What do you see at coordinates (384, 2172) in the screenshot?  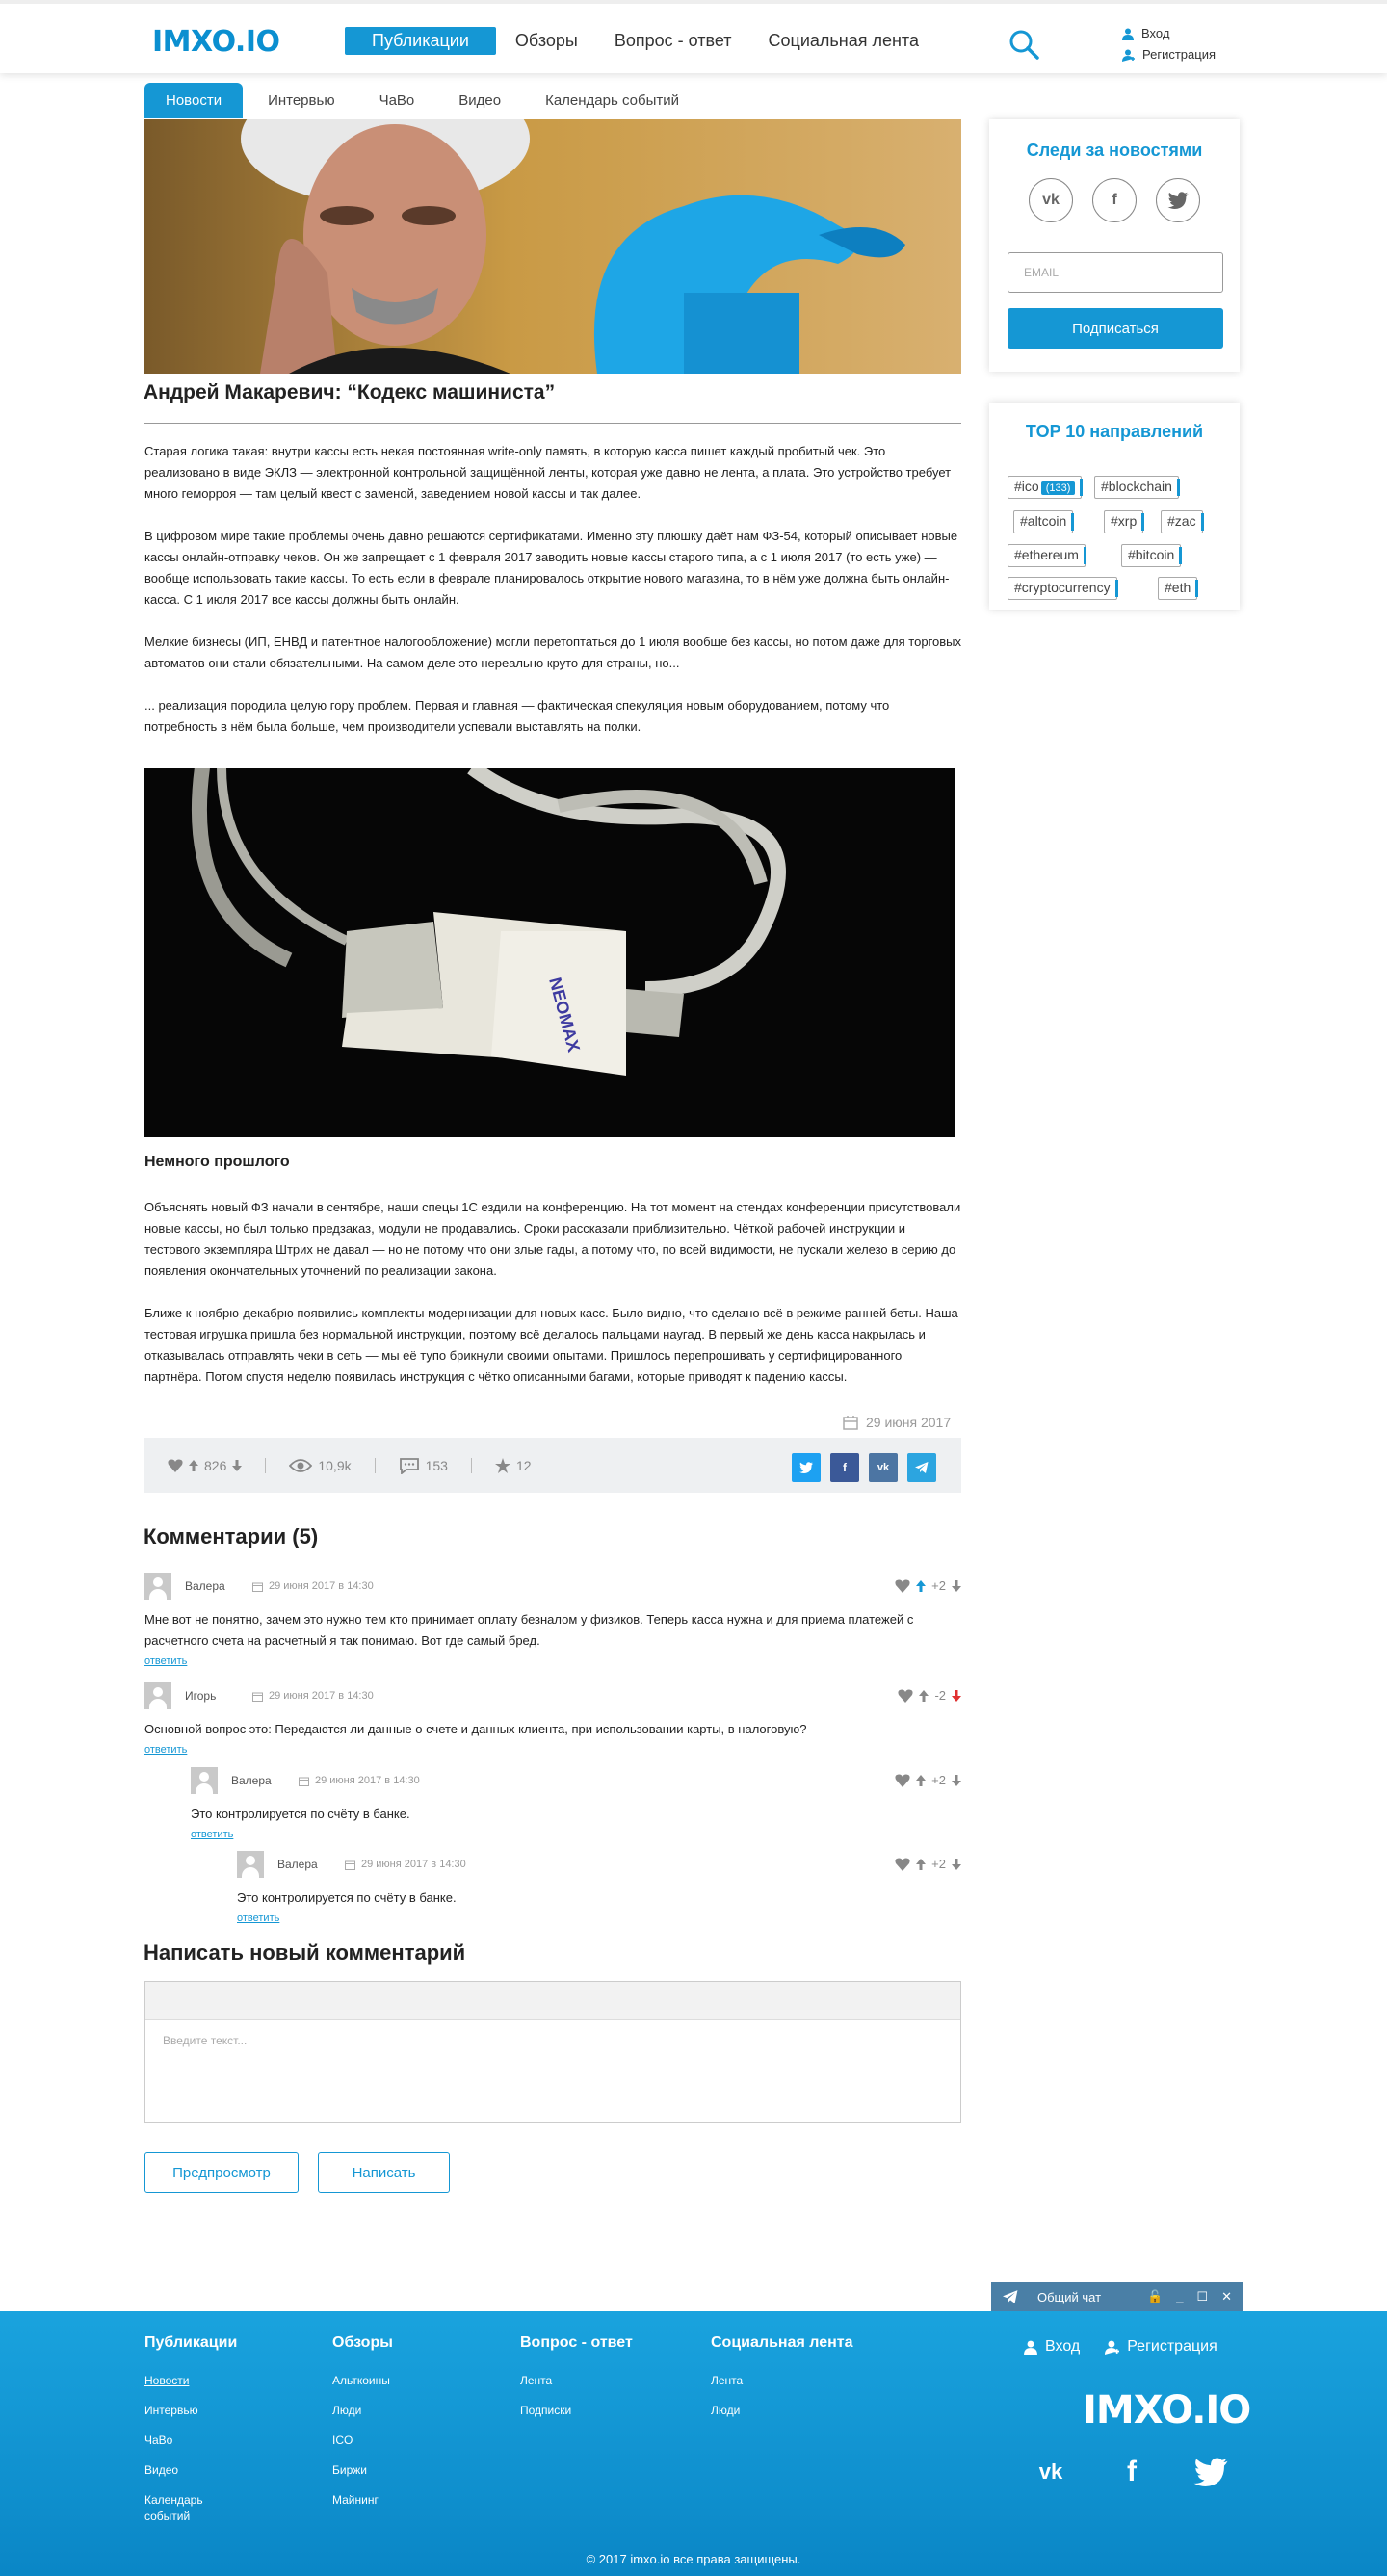 I see `submit-comment-button: Написать` at bounding box center [384, 2172].